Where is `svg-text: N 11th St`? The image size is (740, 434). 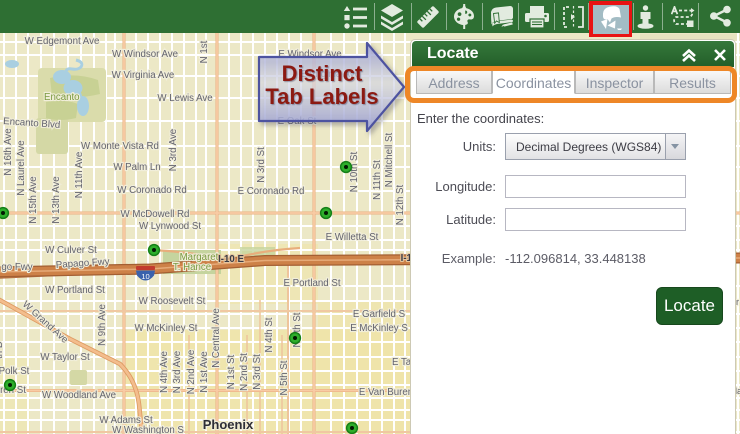 svg-text: N 11th St is located at coordinates (377, 180).